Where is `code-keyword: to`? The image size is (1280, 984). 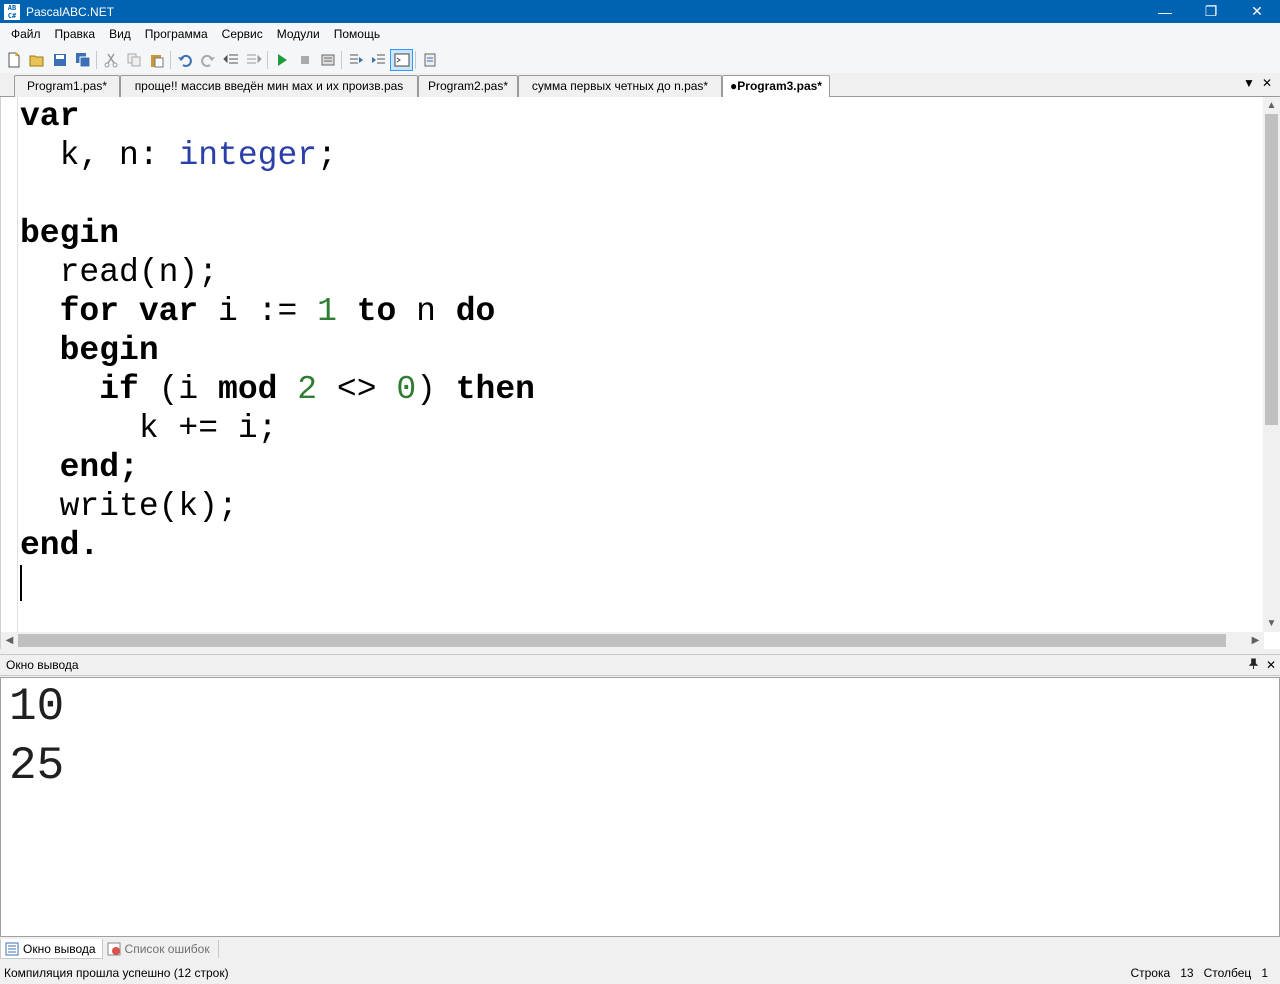 code-keyword: to is located at coordinates (376, 311).